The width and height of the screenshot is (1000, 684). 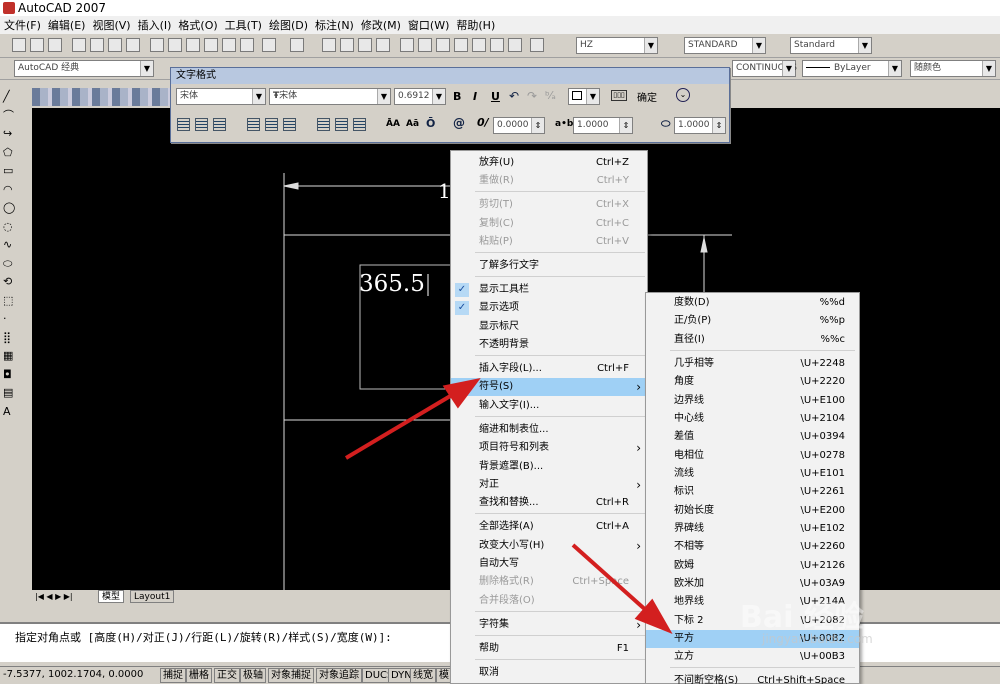 What do you see at coordinates (802, 617) in the screenshot?
I see `watermark-logo: Bai 经验` at bounding box center [802, 617].